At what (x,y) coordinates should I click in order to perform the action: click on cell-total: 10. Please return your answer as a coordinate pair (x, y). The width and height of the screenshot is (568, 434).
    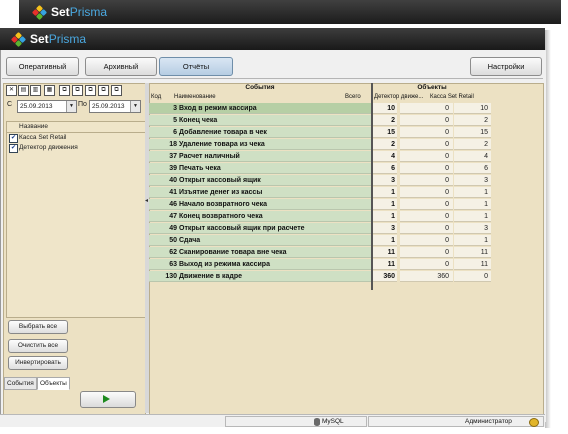
    Looking at the image, I should click on (384, 108).